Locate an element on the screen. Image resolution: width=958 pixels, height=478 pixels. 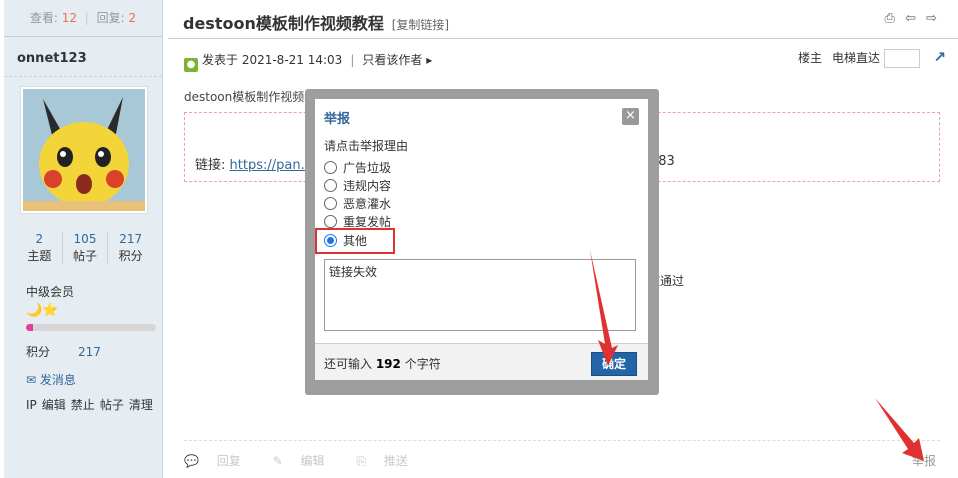
reply-label: 回复 is located at coordinates (228, 461).